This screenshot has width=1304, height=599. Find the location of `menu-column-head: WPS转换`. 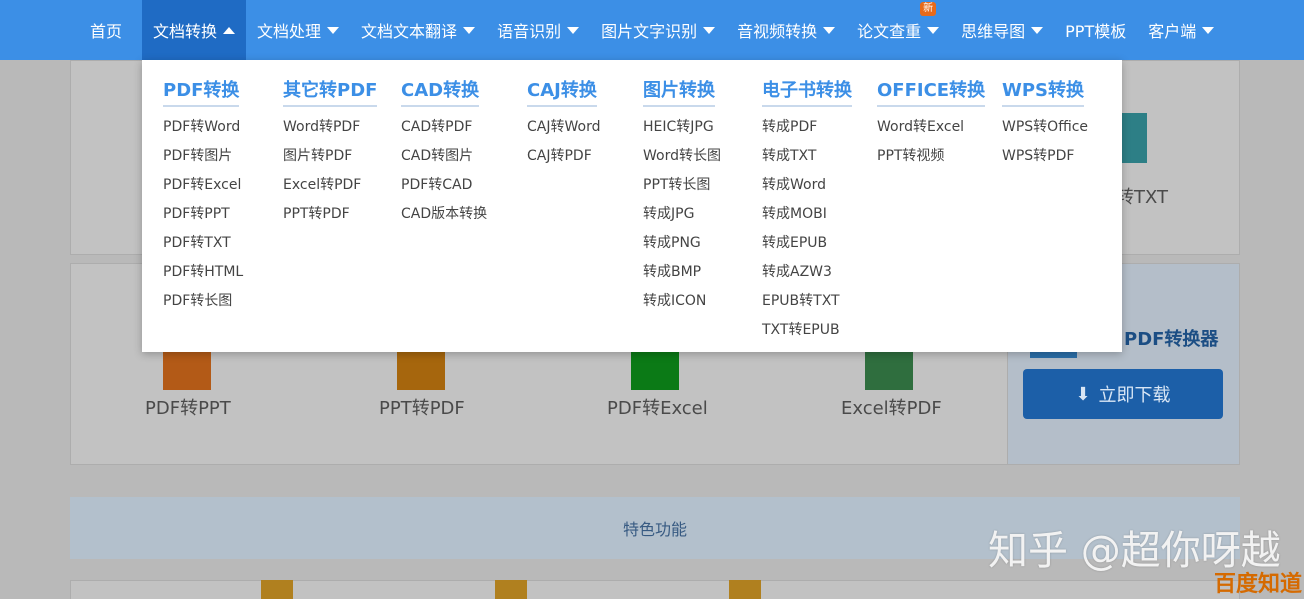

menu-column-head: WPS转换 is located at coordinates (1043, 91).